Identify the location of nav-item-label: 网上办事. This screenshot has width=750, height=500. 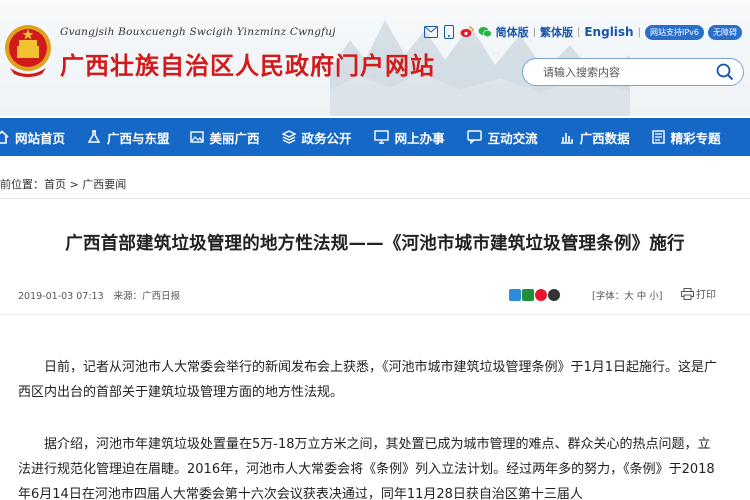
(419, 138).